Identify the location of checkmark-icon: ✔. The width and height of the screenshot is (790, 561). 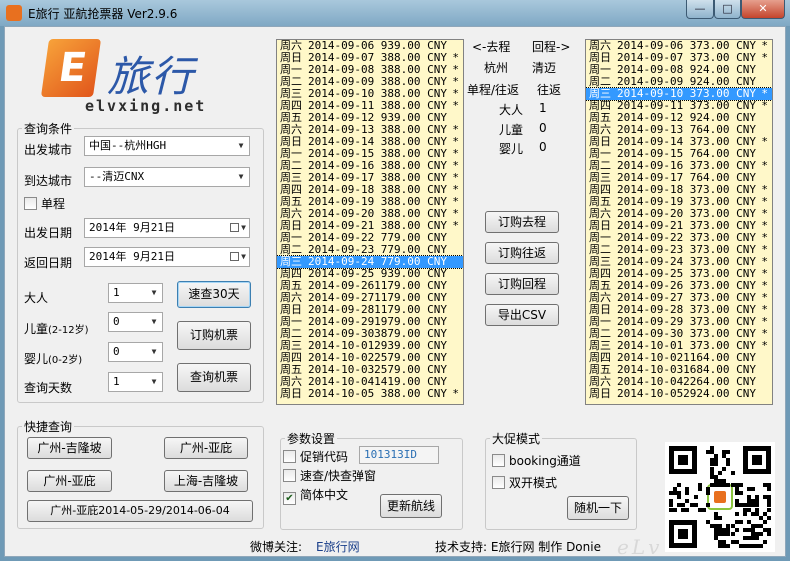
(289, 498).